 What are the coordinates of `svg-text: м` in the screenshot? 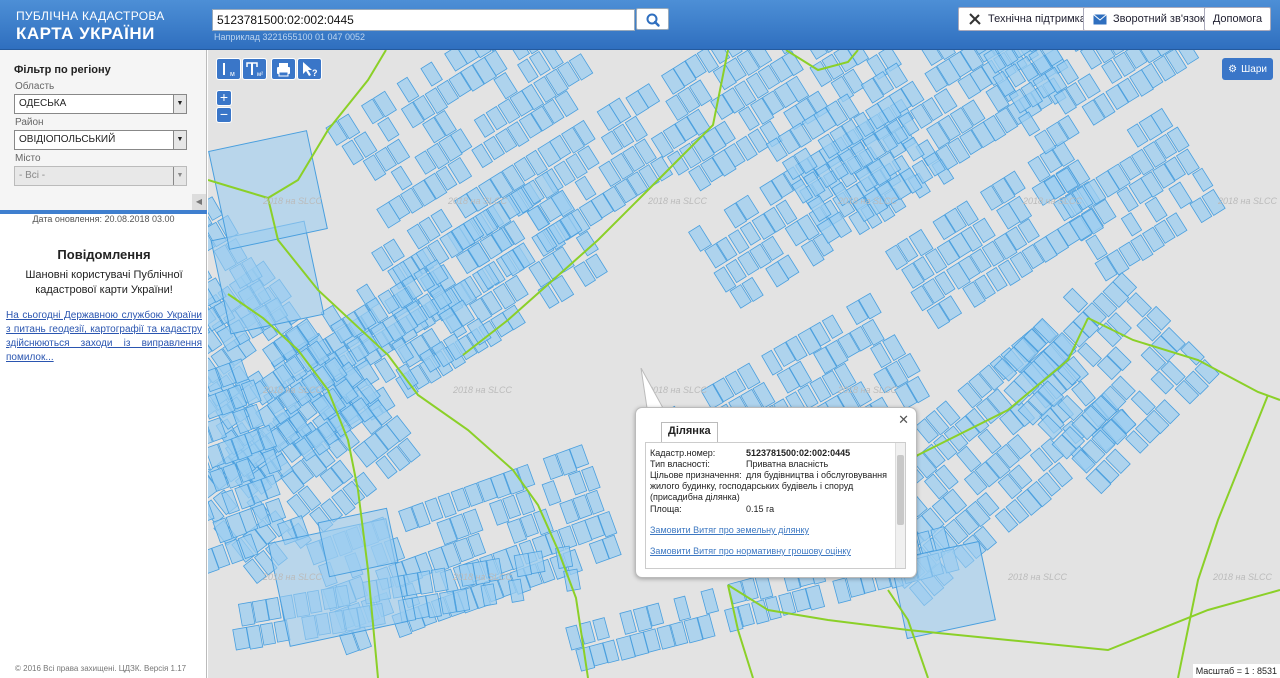 It's located at (232, 74).